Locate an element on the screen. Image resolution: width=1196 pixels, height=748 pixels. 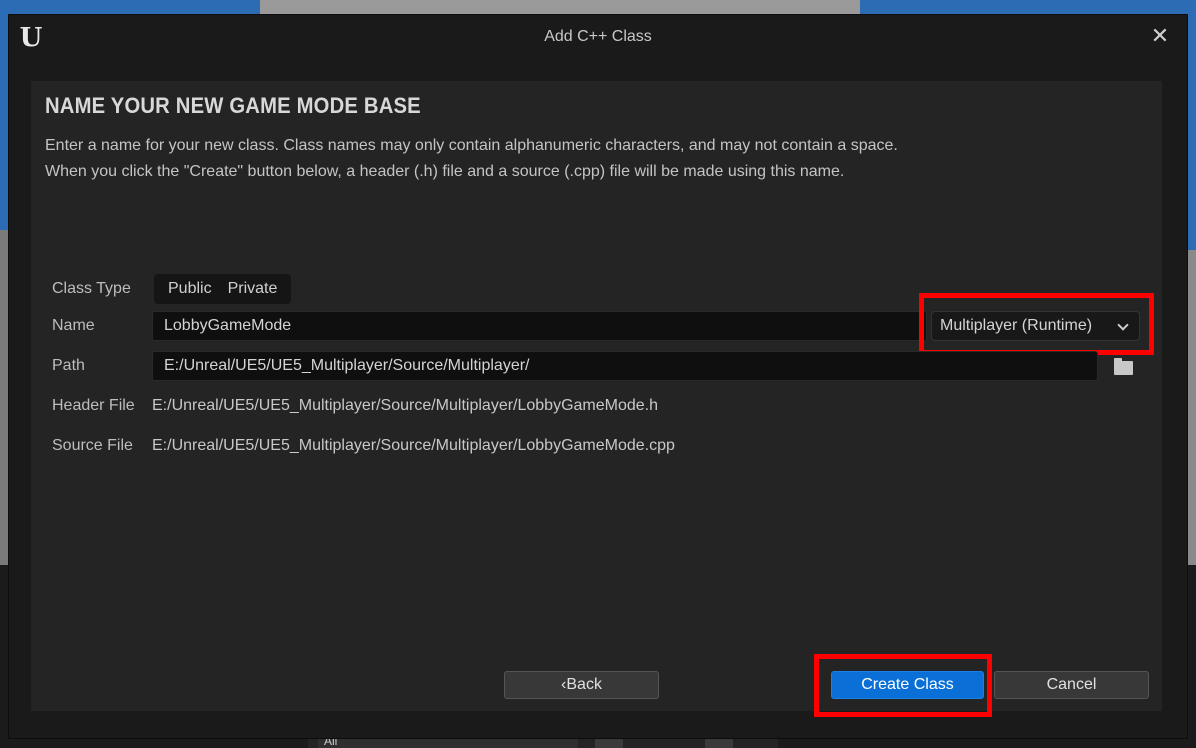
title-bar: U Add C++ Class ✕ is located at coordinates (598, 37).